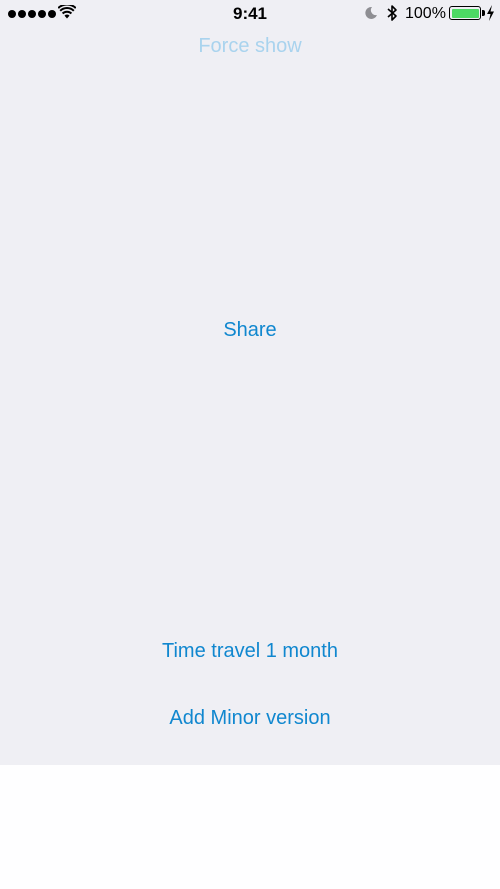 The height and width of the screenshot is (889, 500). I want to click on battery-fill, so click(465, 13).